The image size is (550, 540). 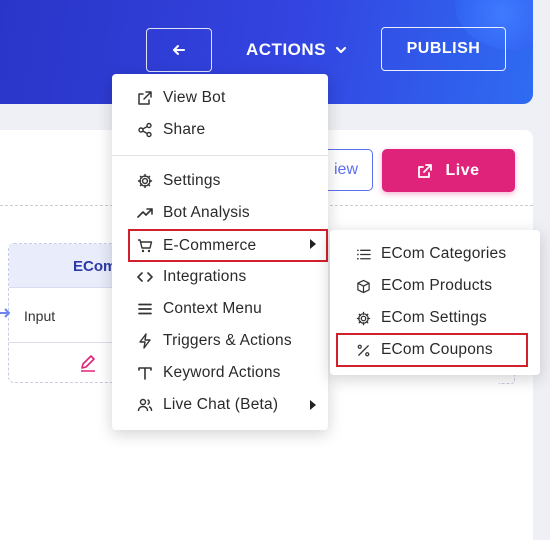 What do you see at coordinates (88, 363) in the screenshot?
I see `edit-icon` at bounding box center [88, 363].